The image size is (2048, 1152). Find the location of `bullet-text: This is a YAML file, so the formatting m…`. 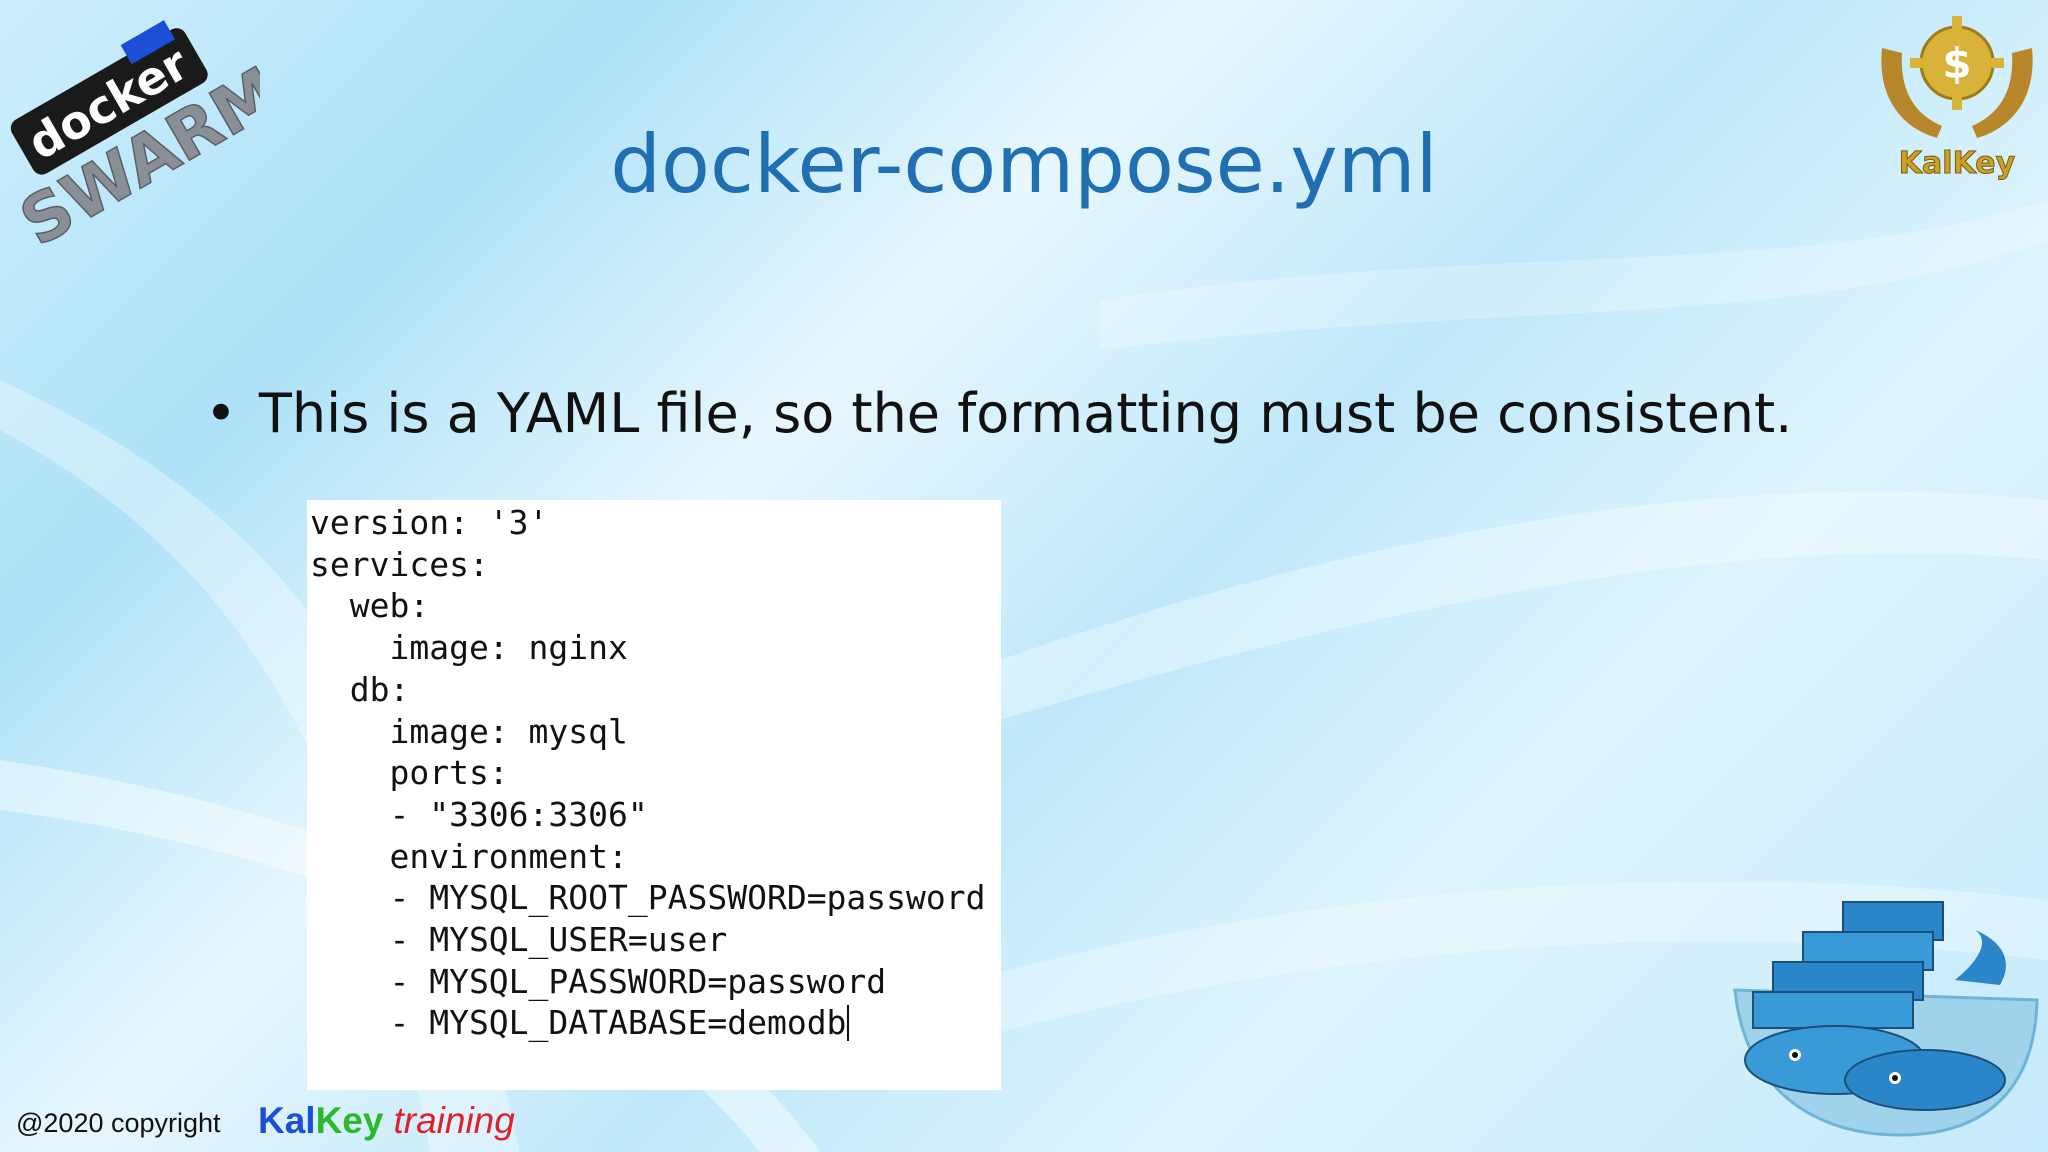

bullet-text: This is a YAML file, so the formatting m… is located at coordinates (1025, 413).